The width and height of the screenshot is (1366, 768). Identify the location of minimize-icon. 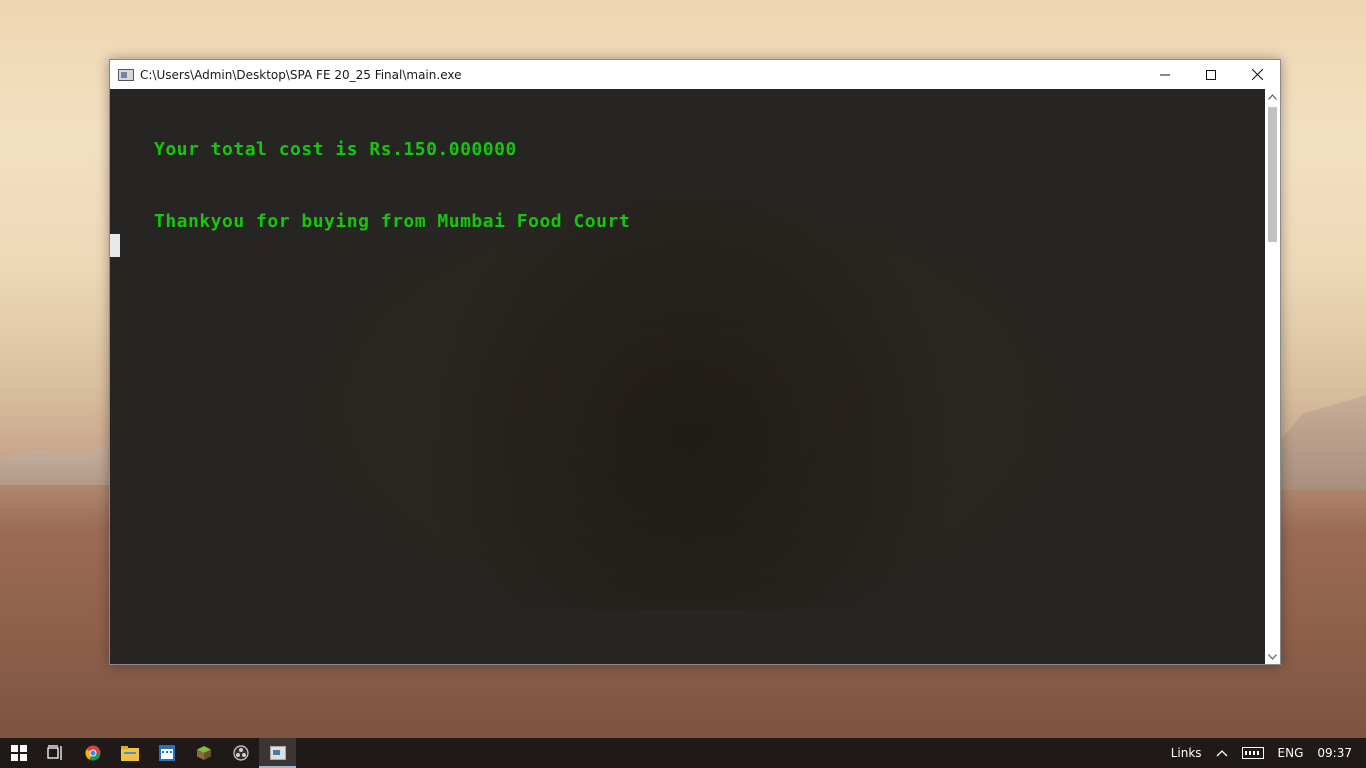
(1165, 74).